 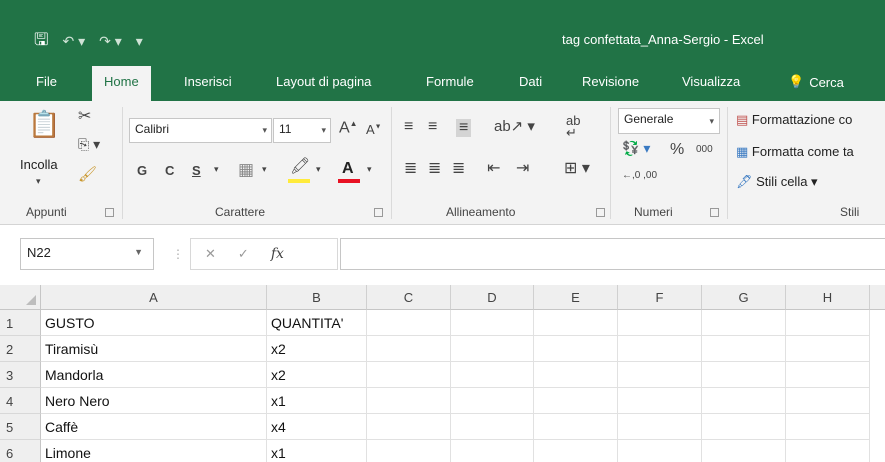 What do you see at coordinates (522, 169) in the screenshot?
I see `increase-indent-icon: ⇥` at bounding box center [522, 169].